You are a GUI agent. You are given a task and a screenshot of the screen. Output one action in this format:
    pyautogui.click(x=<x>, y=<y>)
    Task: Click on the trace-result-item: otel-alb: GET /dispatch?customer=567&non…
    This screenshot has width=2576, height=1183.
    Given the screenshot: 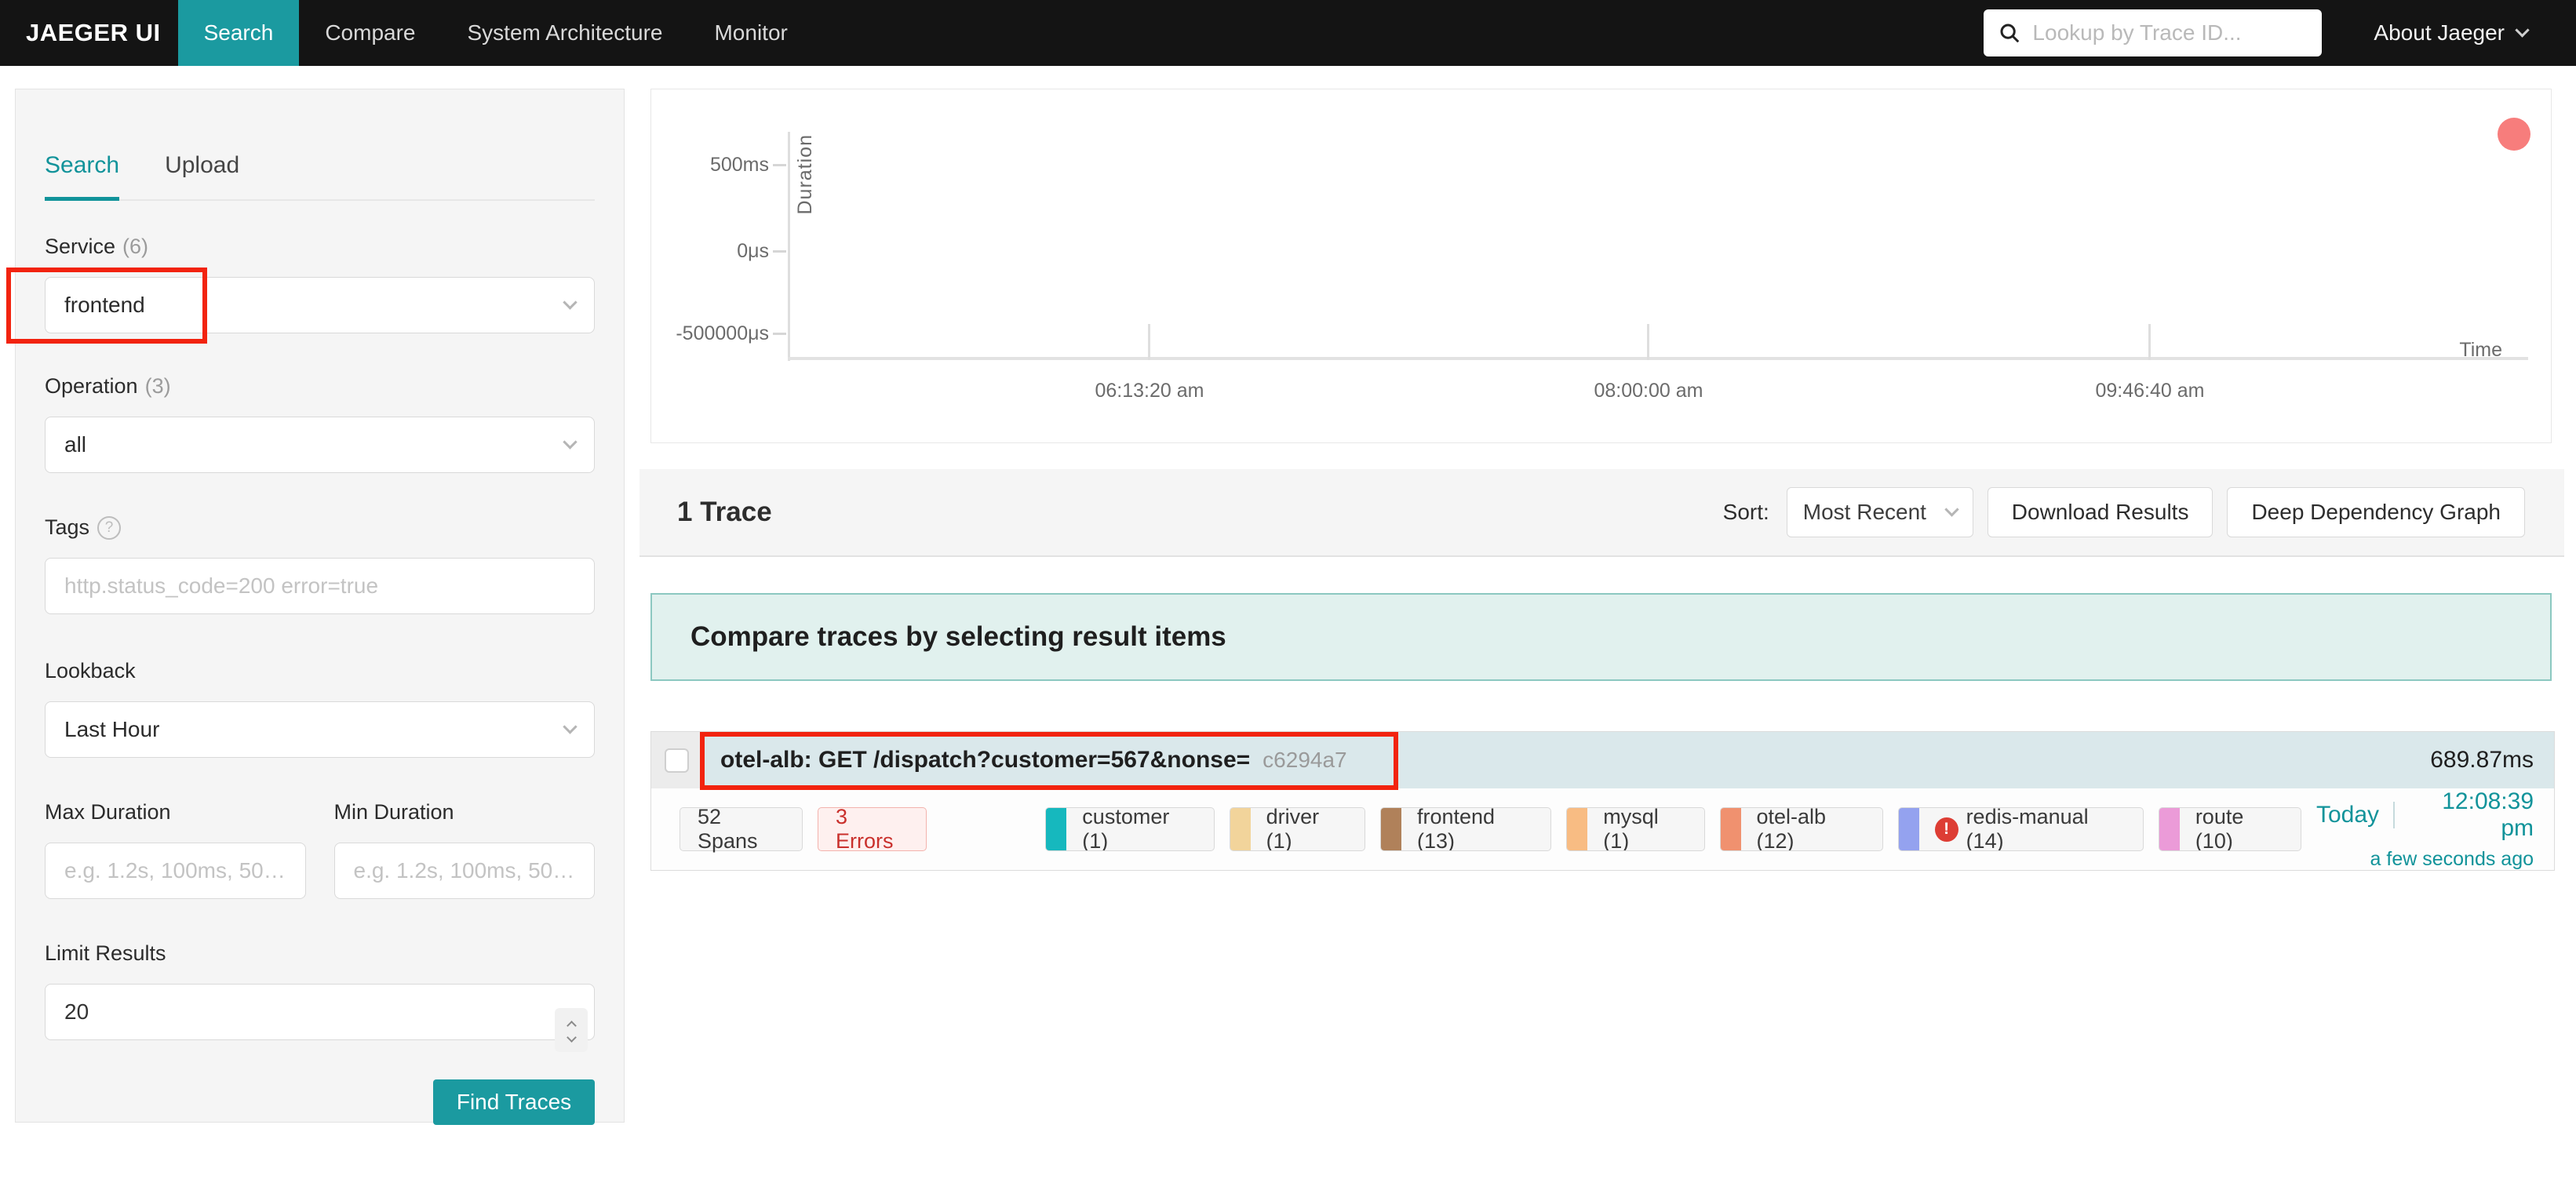 What is the action you would take?
    pyautogui.click(x=1602, y=801)
    